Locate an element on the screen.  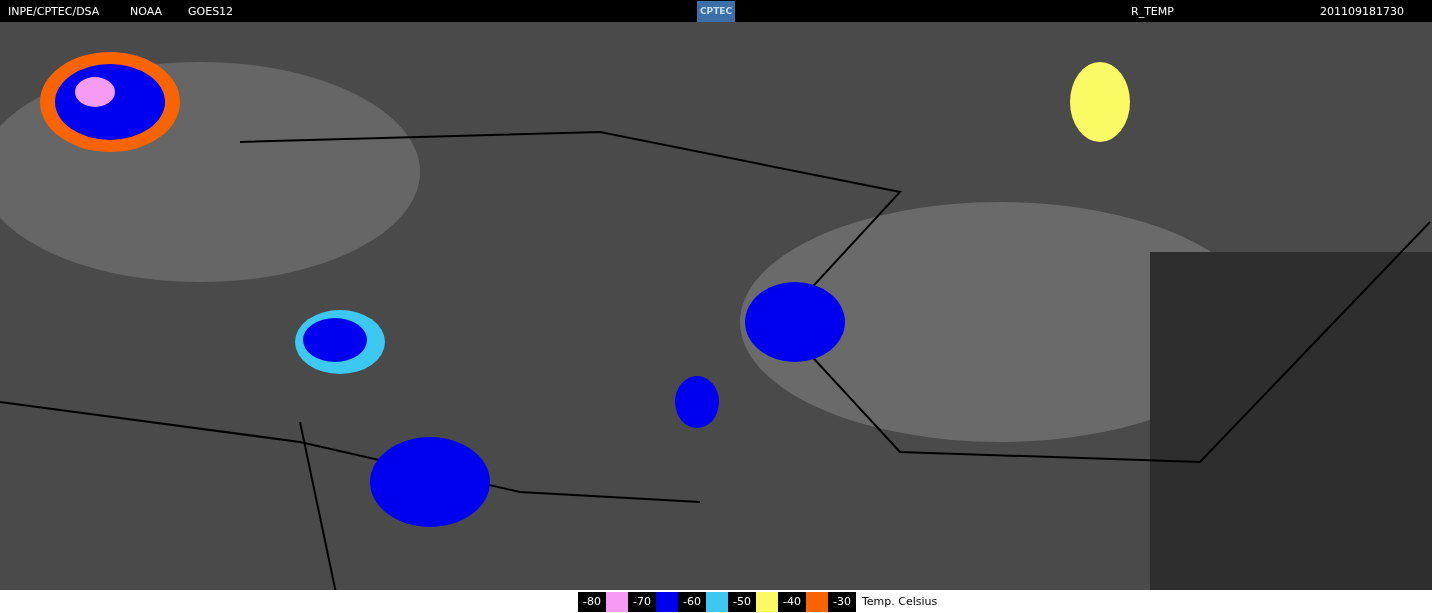
product-label: R_TEMP is located at coordinates (1153, 11).